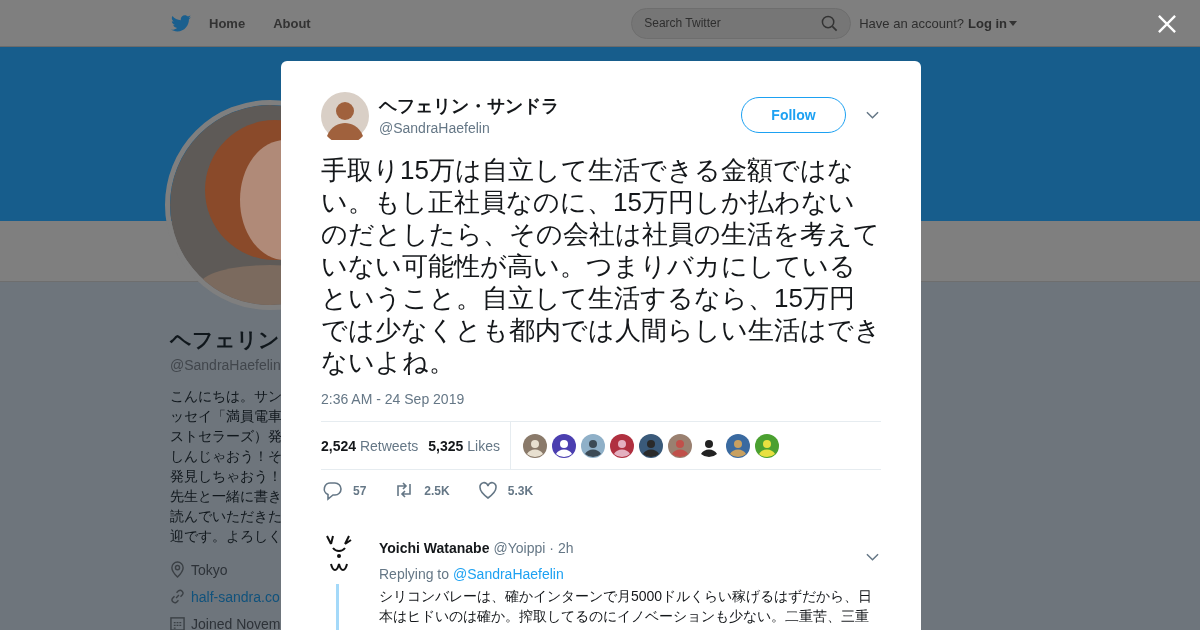 The height and width of the screenshot is (630, 1200). What do you see at coordinates (226, 516) in the screenshot?
I see `bio-line: 読んでいただきた` at bounding box center [226, 516].